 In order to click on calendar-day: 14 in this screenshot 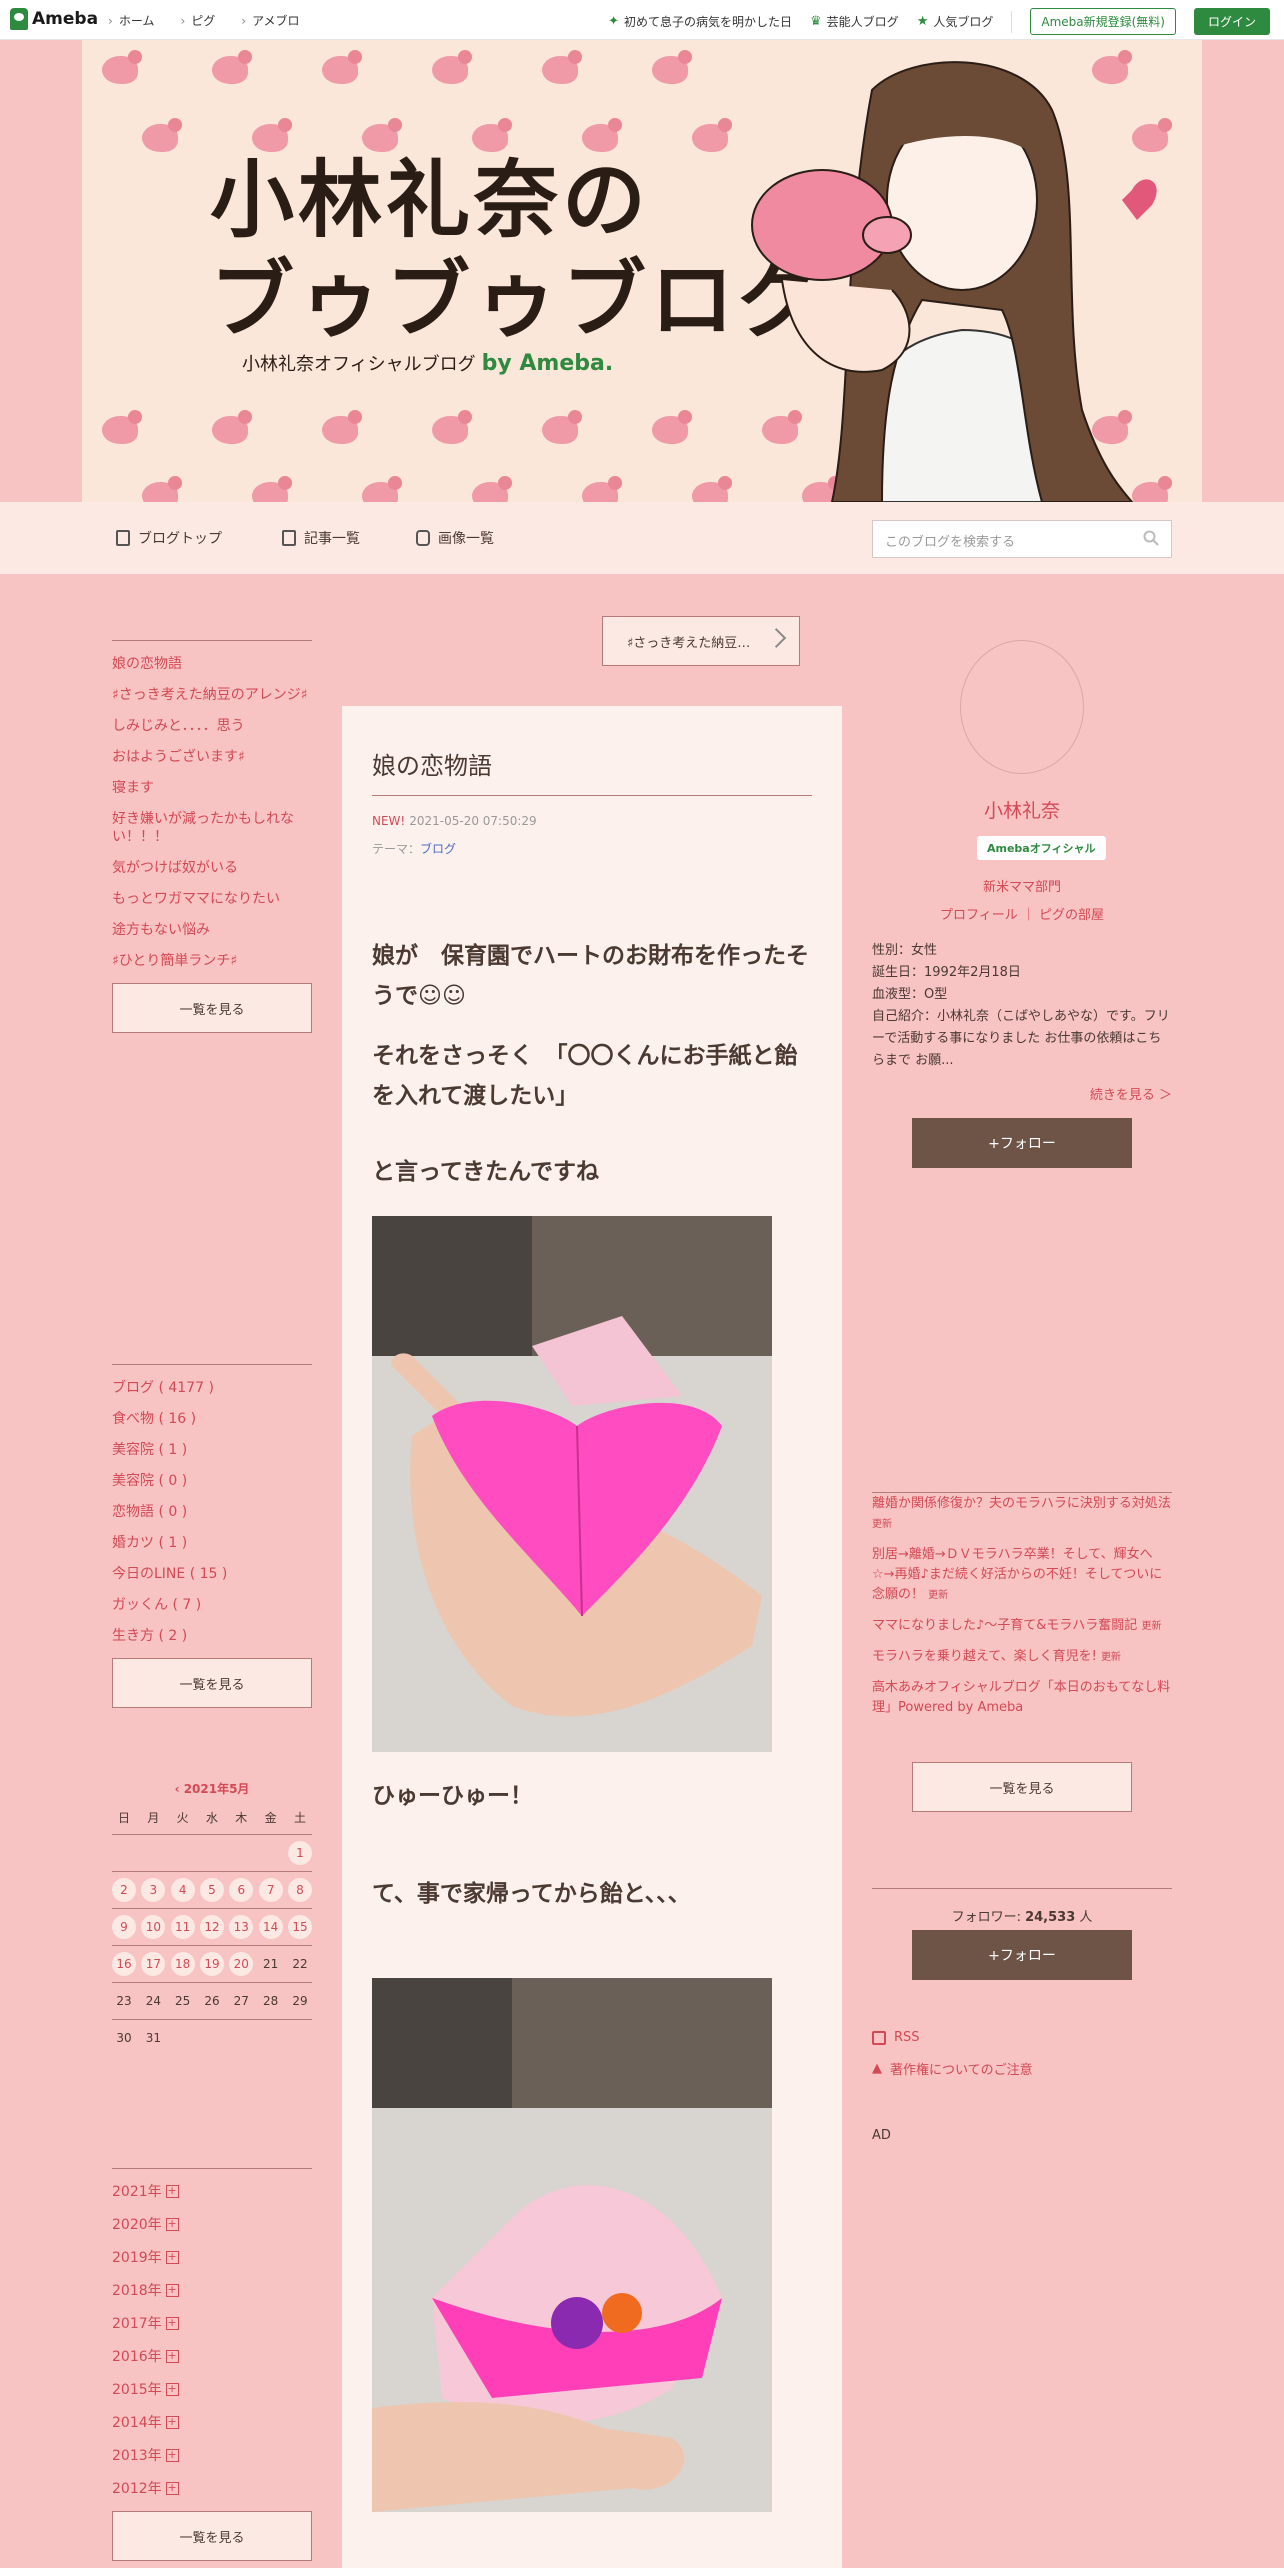, I will do `click(270, 1927)`.